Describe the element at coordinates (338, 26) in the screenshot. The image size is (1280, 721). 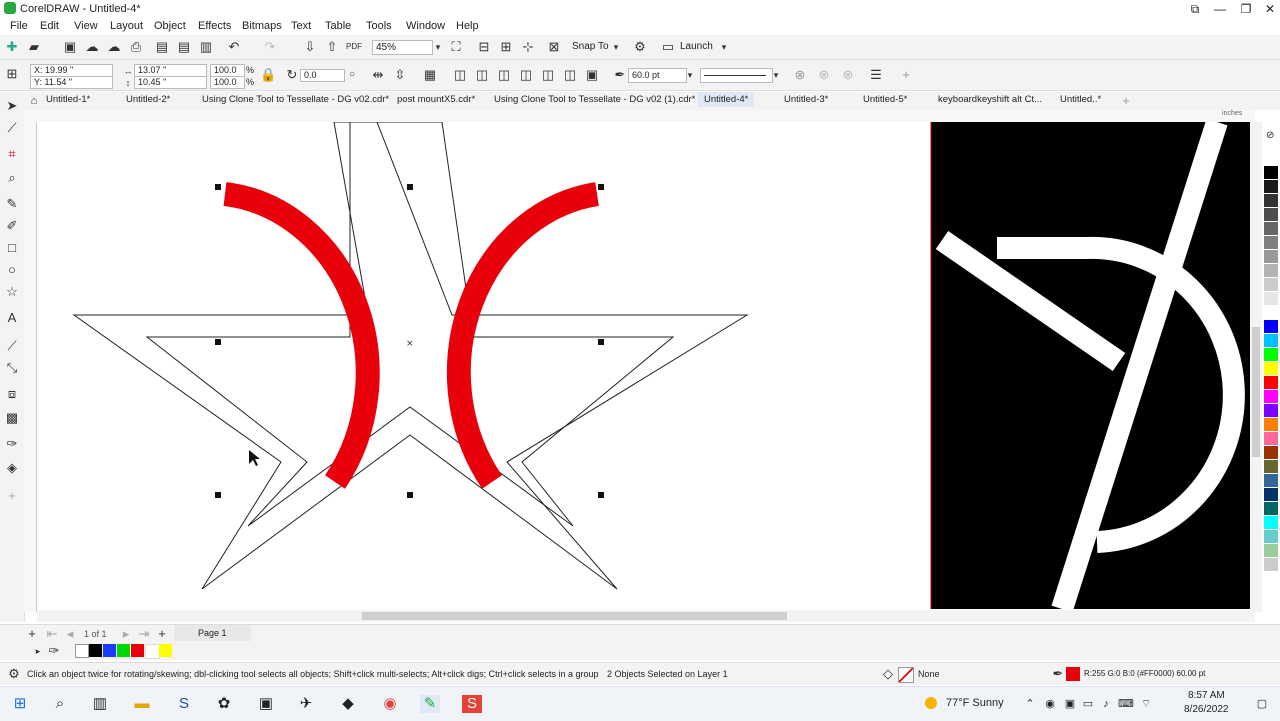
I see `menu-table: Table` at that location.